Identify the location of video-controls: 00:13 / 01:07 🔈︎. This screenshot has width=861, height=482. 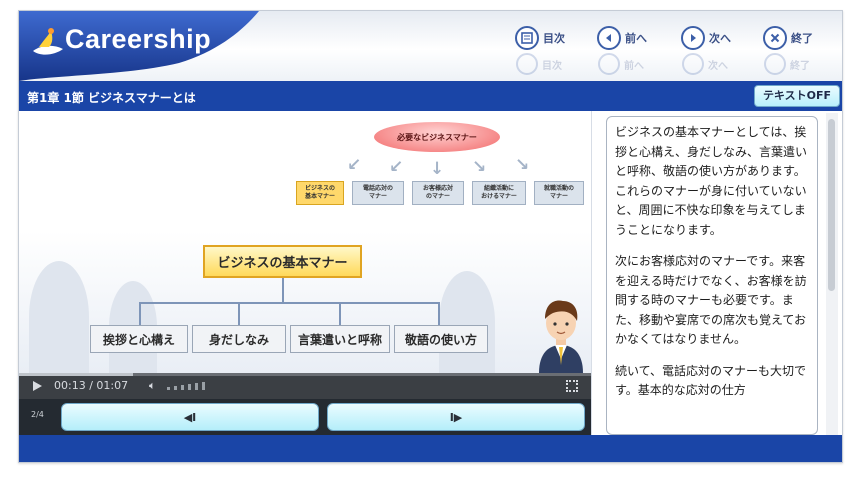
(305, 386).